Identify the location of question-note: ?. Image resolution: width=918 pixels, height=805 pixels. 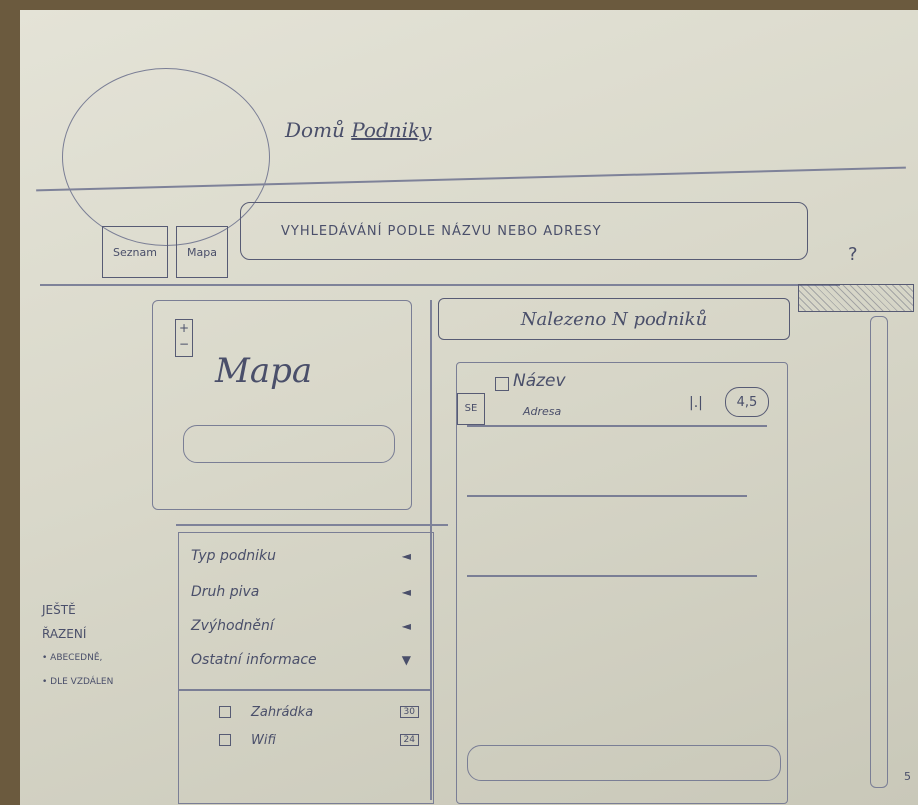
(853, 254).